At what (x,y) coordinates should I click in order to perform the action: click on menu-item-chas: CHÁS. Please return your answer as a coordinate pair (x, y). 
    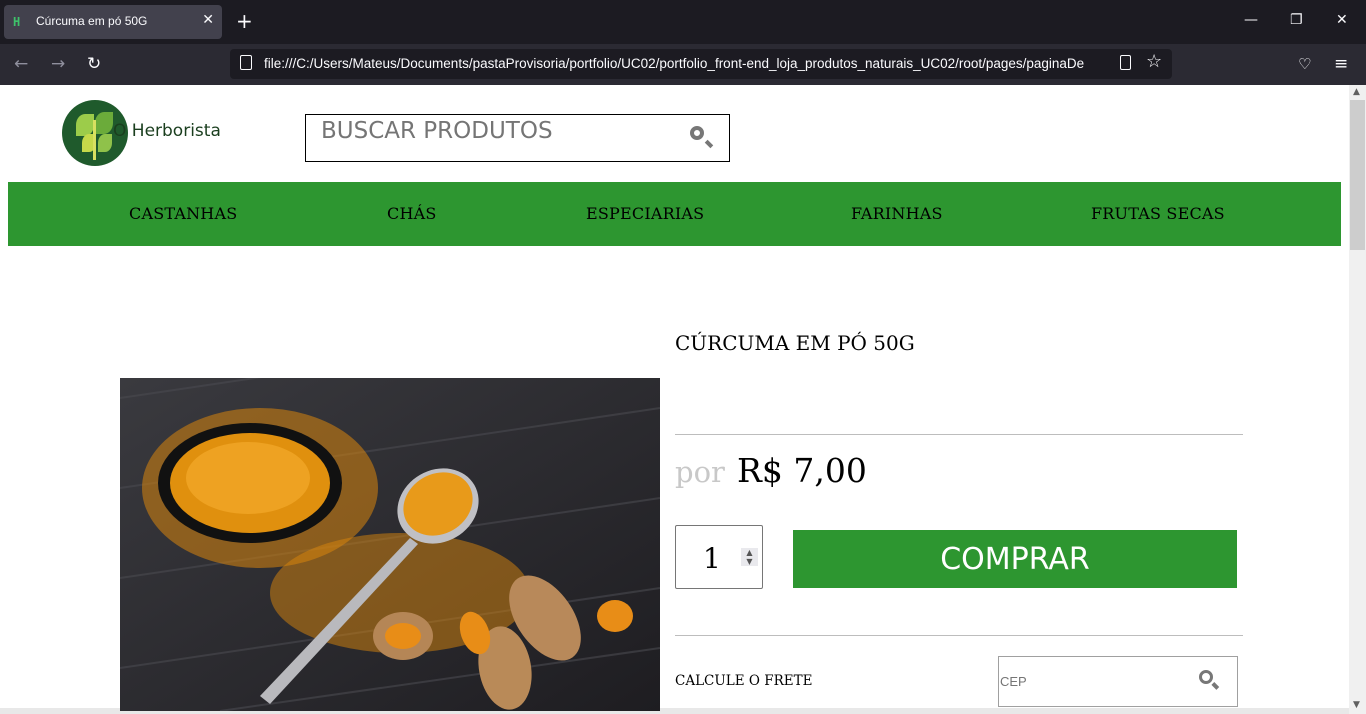
    Looking at the image, I should click on (412, 213).